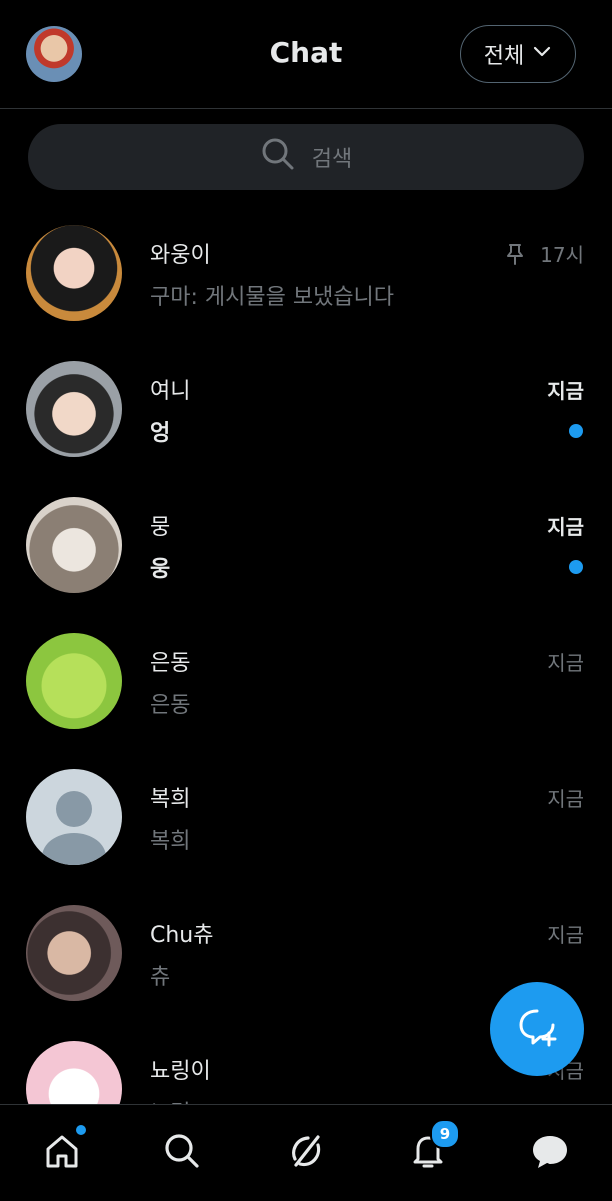 The width and height of the screenshot is (612, 1201). I want to click on new-message-icon, so click(537, 1029).